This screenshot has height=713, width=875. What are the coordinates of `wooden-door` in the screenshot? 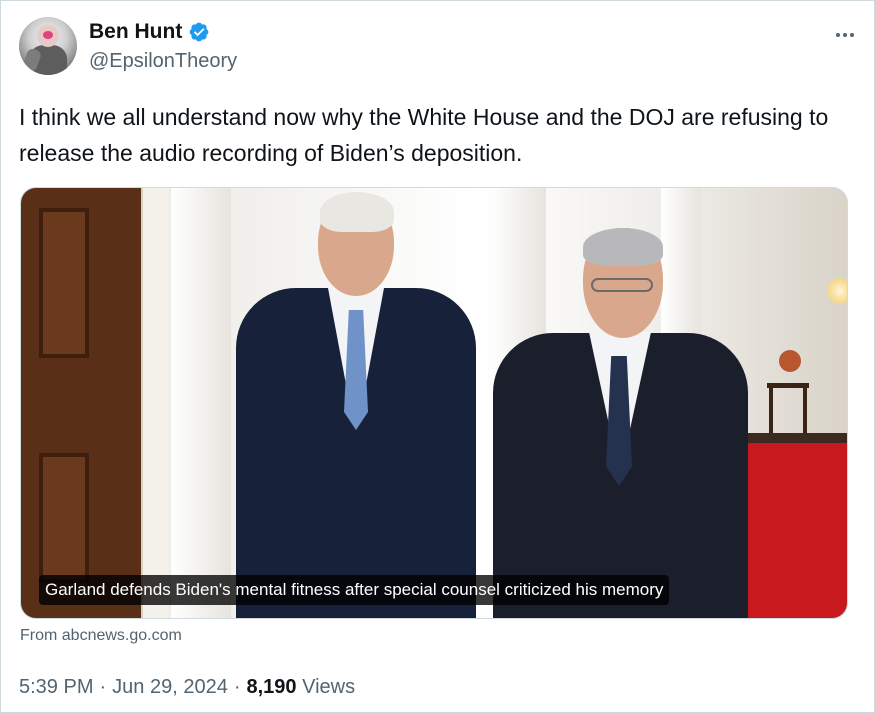 It's located at (95, 403).